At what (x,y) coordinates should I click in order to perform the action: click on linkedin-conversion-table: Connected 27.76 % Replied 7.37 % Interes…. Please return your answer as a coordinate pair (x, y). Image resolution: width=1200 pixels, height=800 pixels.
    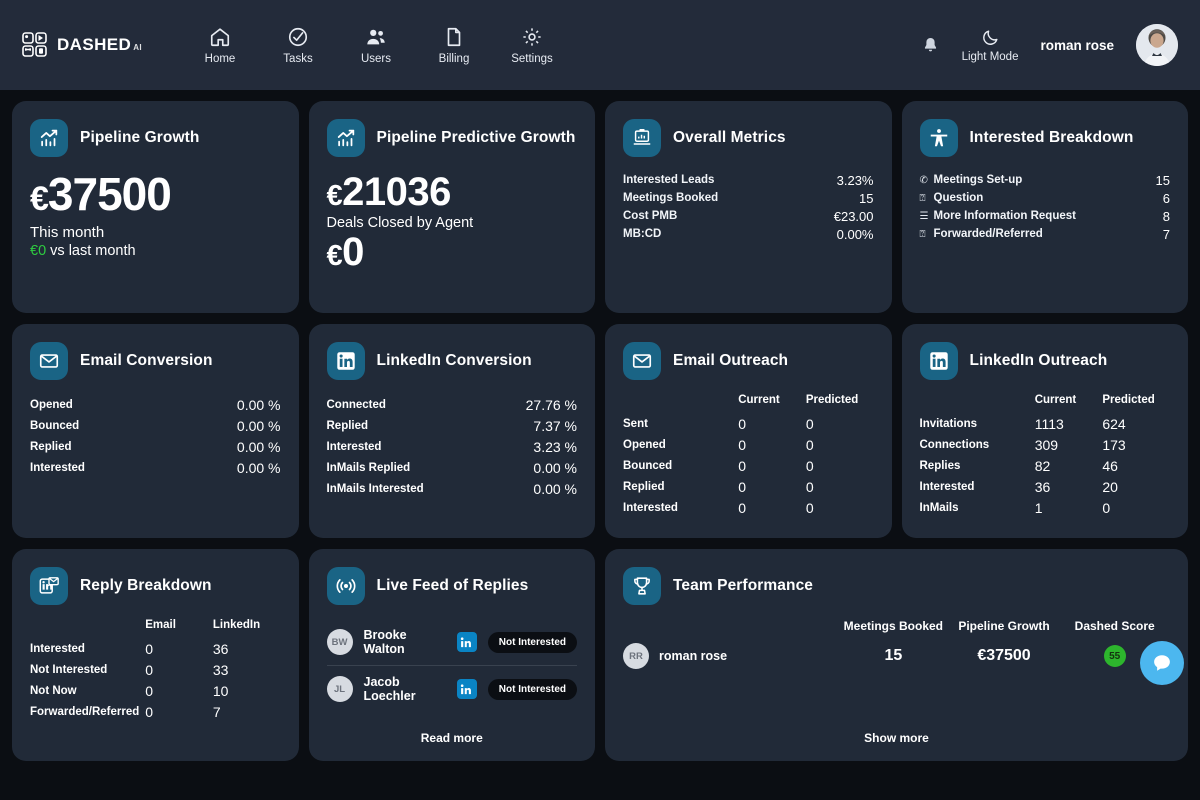
    Looking at the image, I should click on (452, 446).